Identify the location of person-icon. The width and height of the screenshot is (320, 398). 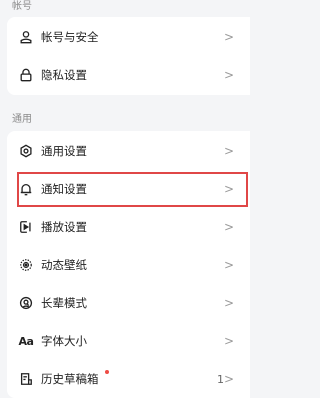
(26, 37).